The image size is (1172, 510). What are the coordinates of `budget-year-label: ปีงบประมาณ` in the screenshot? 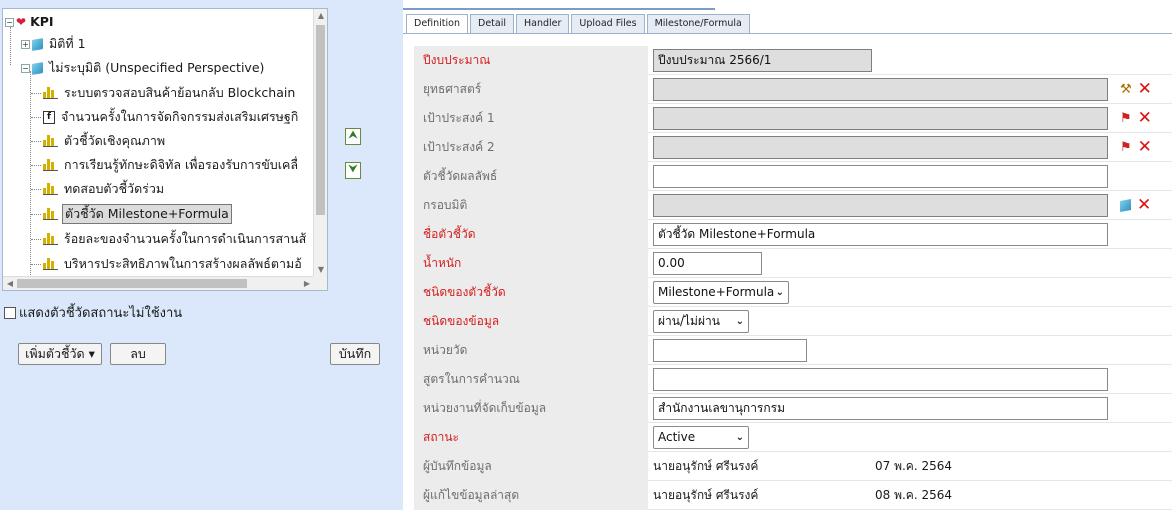 It's located at (531, 60).